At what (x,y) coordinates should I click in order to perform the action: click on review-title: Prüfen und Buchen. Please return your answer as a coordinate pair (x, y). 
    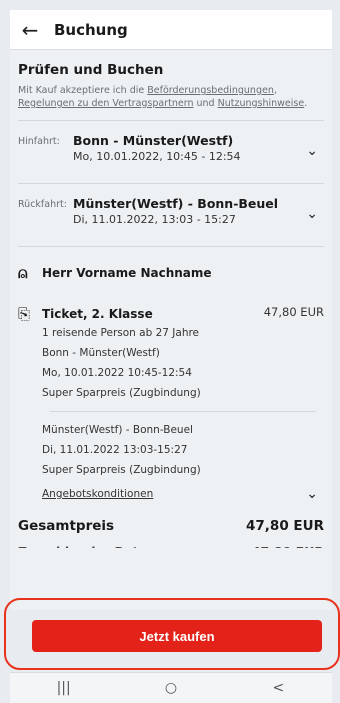
    Looking at the image, I should click on (91, 70).